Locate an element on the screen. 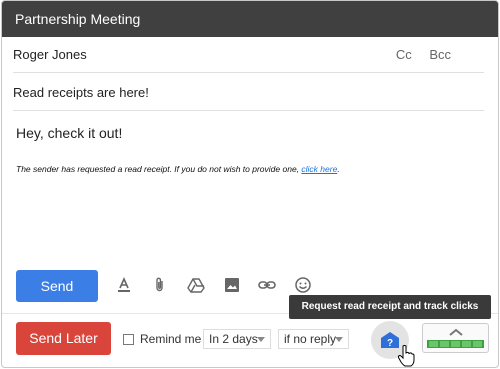  image-icon is located at coordinates (232, 285).